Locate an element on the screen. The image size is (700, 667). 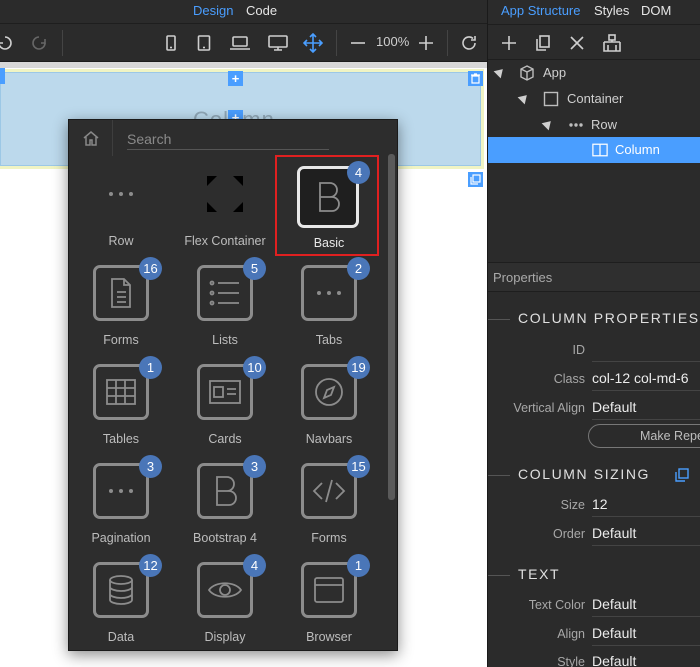
component-tile-pagination: Pagination 3 is located at coordinates (121, 505).